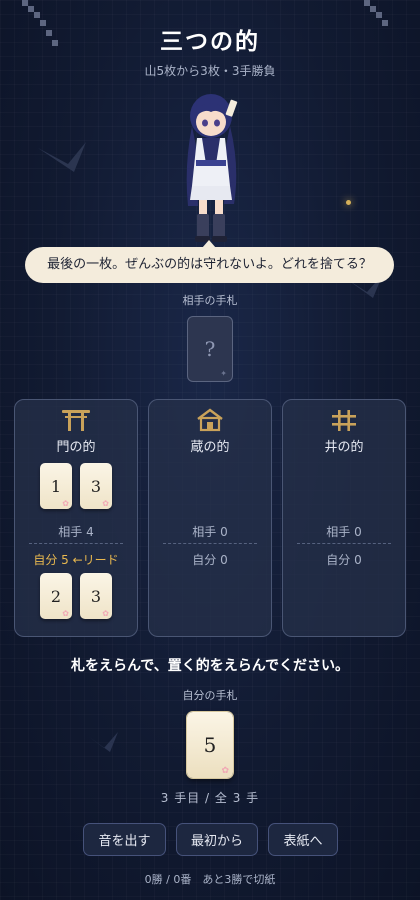 The height and width of the screenshot is (900, 420). What do you see at coordinates (124, 839) in the screenshot?
I see `sound-button: 音を出す` at bounding box center [124, 839].